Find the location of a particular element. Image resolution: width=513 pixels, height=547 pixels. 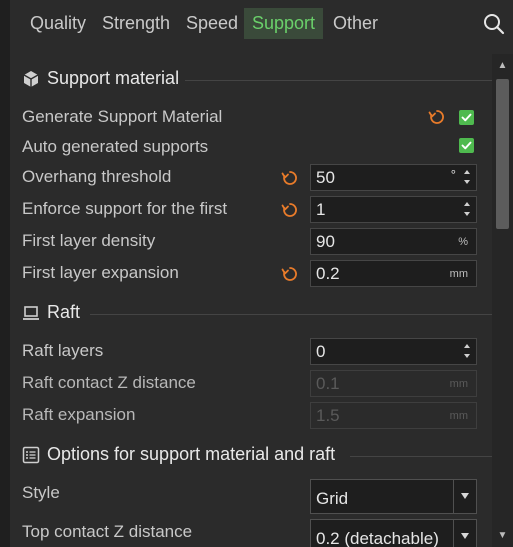

scroll-up-arrow-icon: ▲ is located at coordinates (502, 66).